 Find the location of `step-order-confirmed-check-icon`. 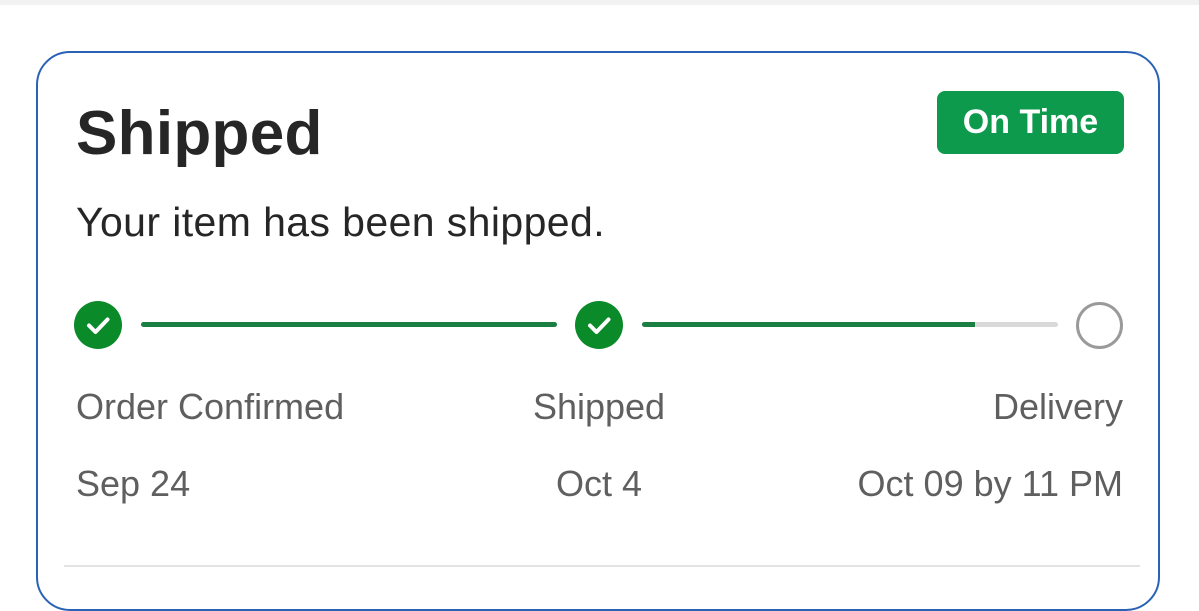

step-order-confirmed-check-icon is located at coordinates (98, 325).